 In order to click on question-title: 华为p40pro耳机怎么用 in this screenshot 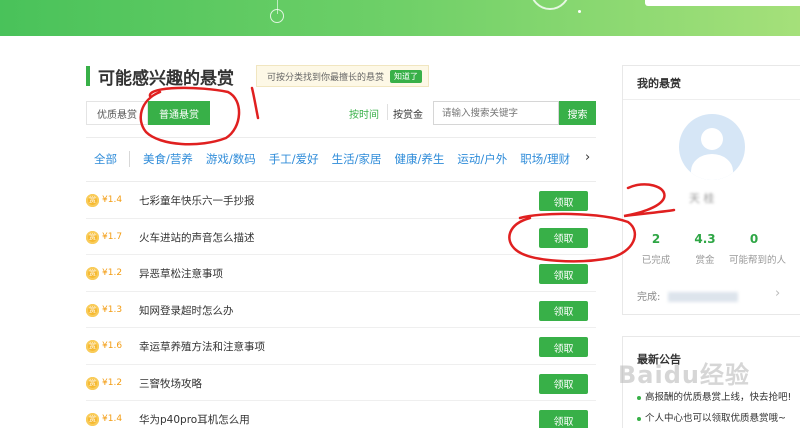, I will do `click(194, 419)`.